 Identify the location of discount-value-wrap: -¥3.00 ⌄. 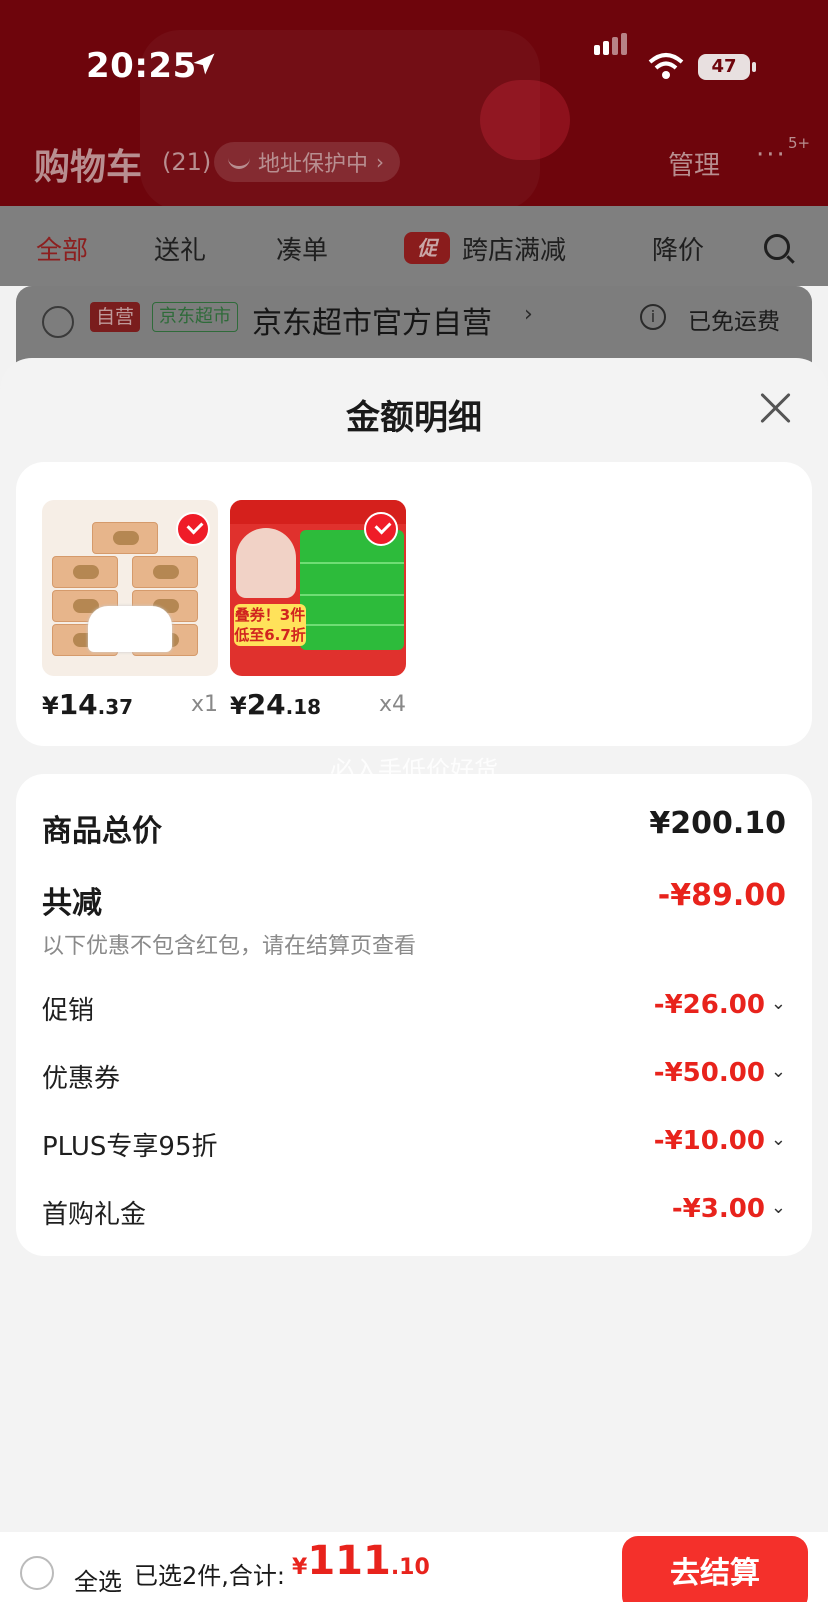
(729, 1209).